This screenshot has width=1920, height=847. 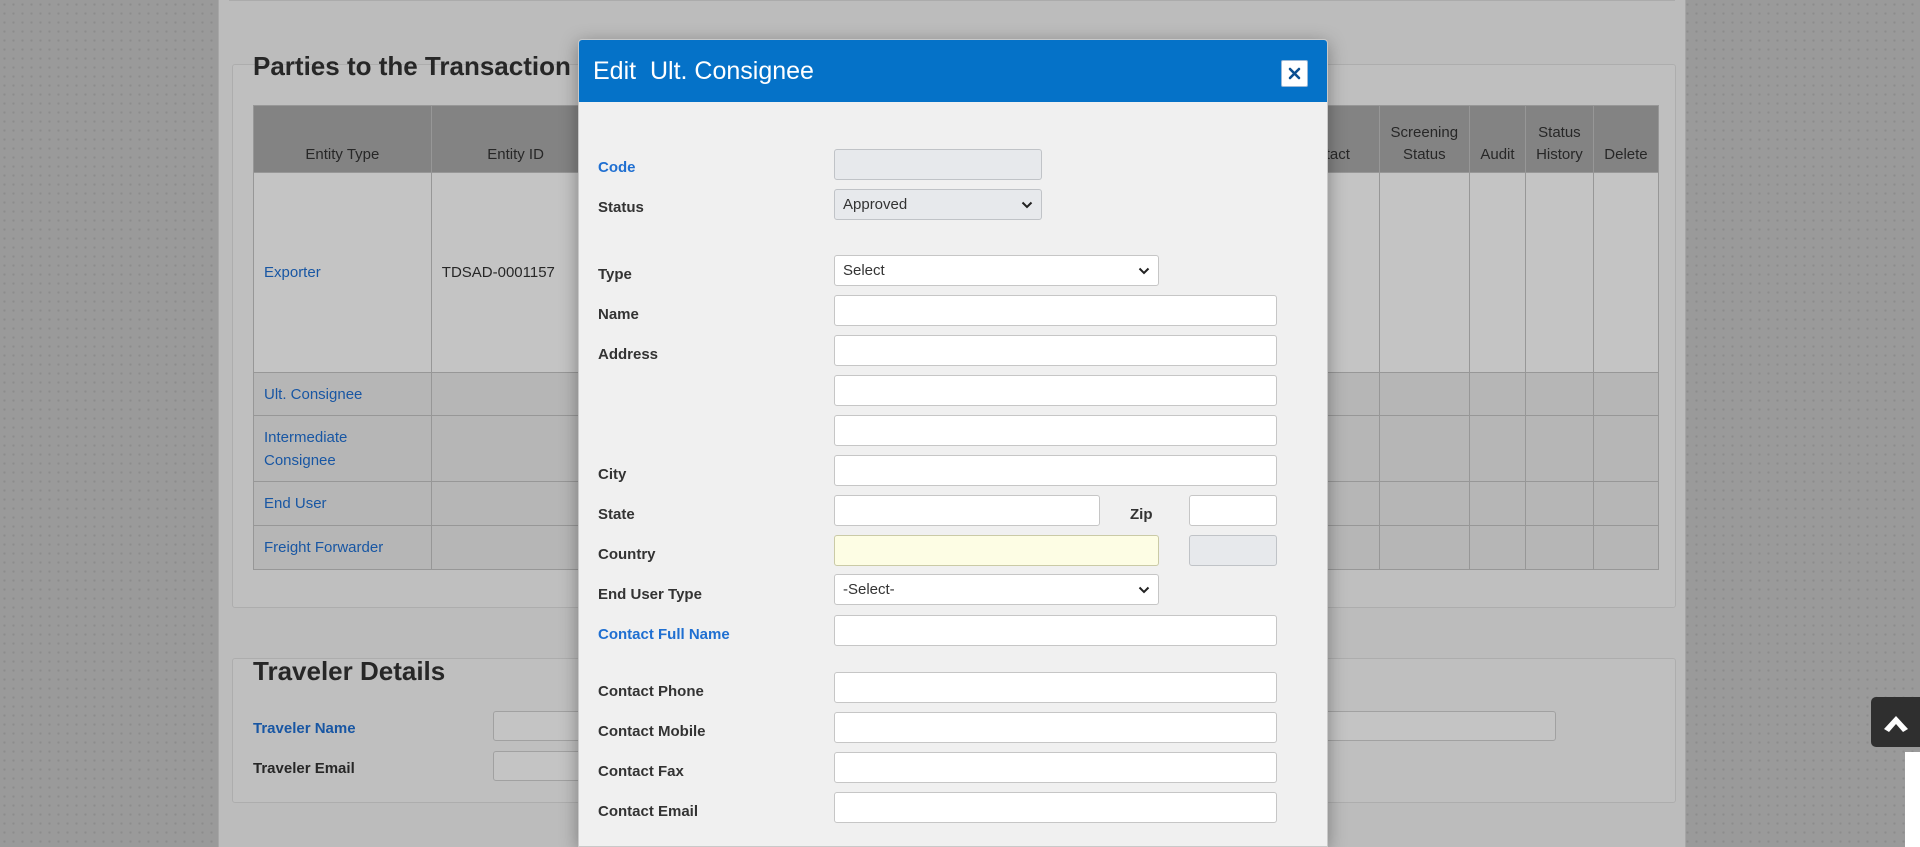 I want to click on city-label: City, so click(x=612, y=474).